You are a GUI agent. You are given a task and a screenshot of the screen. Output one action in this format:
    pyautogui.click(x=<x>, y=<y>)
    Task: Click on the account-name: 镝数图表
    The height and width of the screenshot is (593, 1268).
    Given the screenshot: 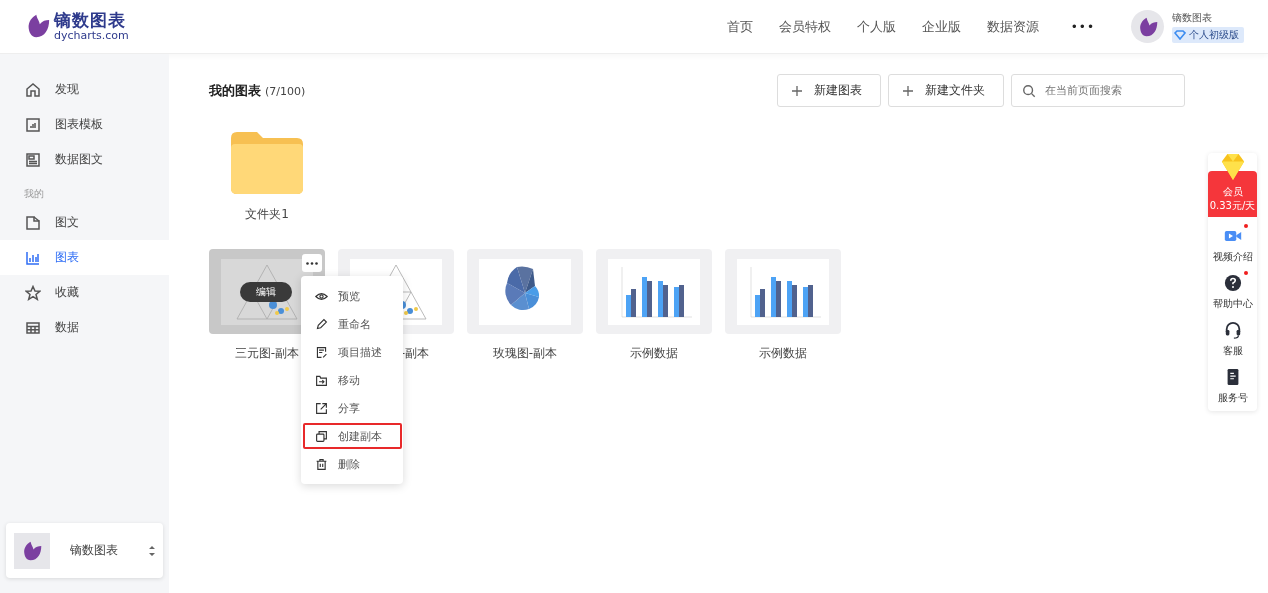 What is the action you would take?
    pyautogui.click(x=94, y=550)
    